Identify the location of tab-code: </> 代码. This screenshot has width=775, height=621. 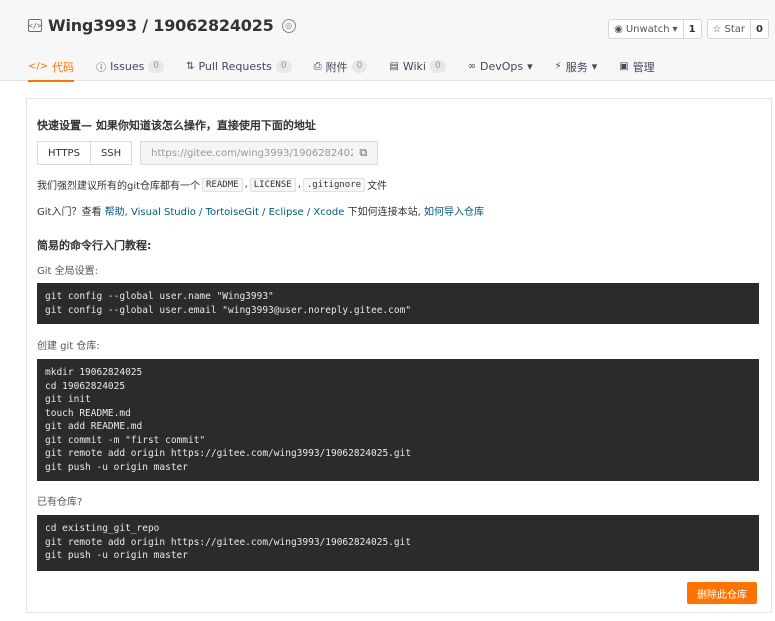
(51, 67).